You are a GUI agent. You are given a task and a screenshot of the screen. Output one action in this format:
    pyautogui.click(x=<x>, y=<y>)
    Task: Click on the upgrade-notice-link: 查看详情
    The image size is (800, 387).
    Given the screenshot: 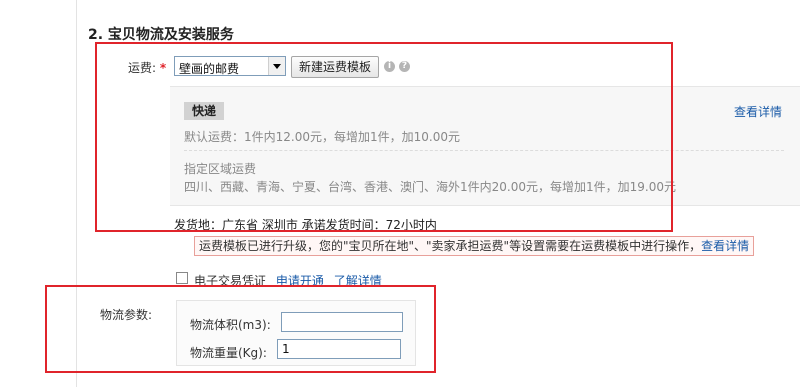 What is the action you would take?
    pyautogui.click(x=725, y=246)
    